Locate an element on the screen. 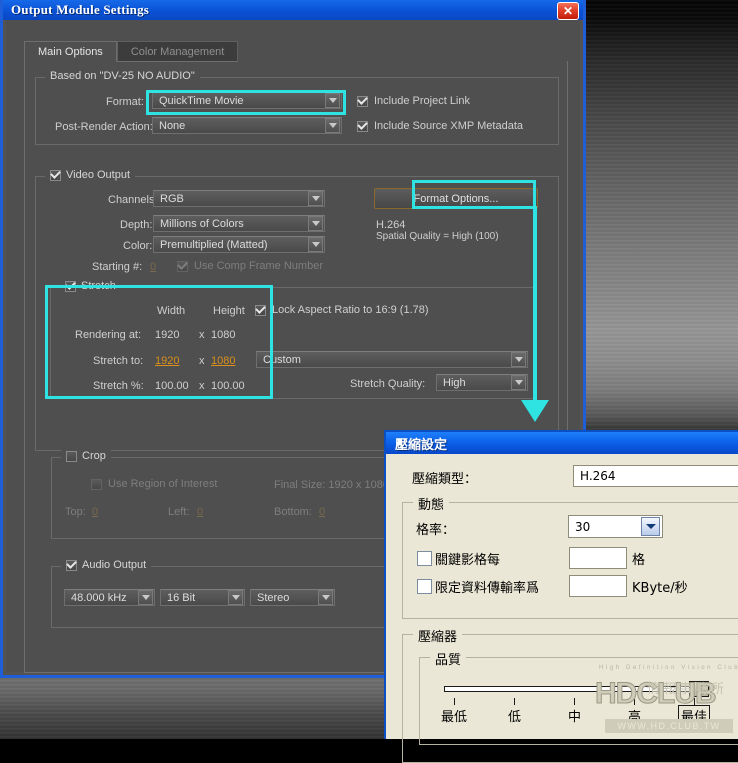 Image resolution: width=738 pixels, height=763 pixels. datarate-input is located at coordinates (598, 586).